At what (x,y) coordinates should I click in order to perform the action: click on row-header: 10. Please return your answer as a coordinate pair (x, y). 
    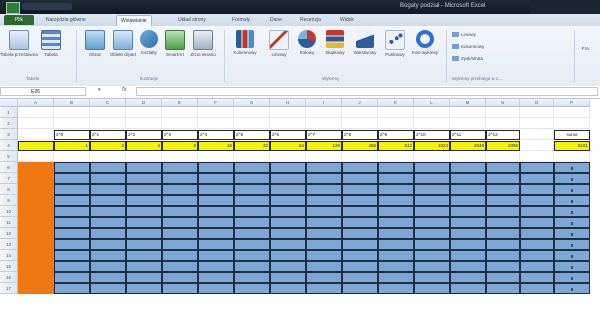
    Looking at the image, I should click on (9, 211).